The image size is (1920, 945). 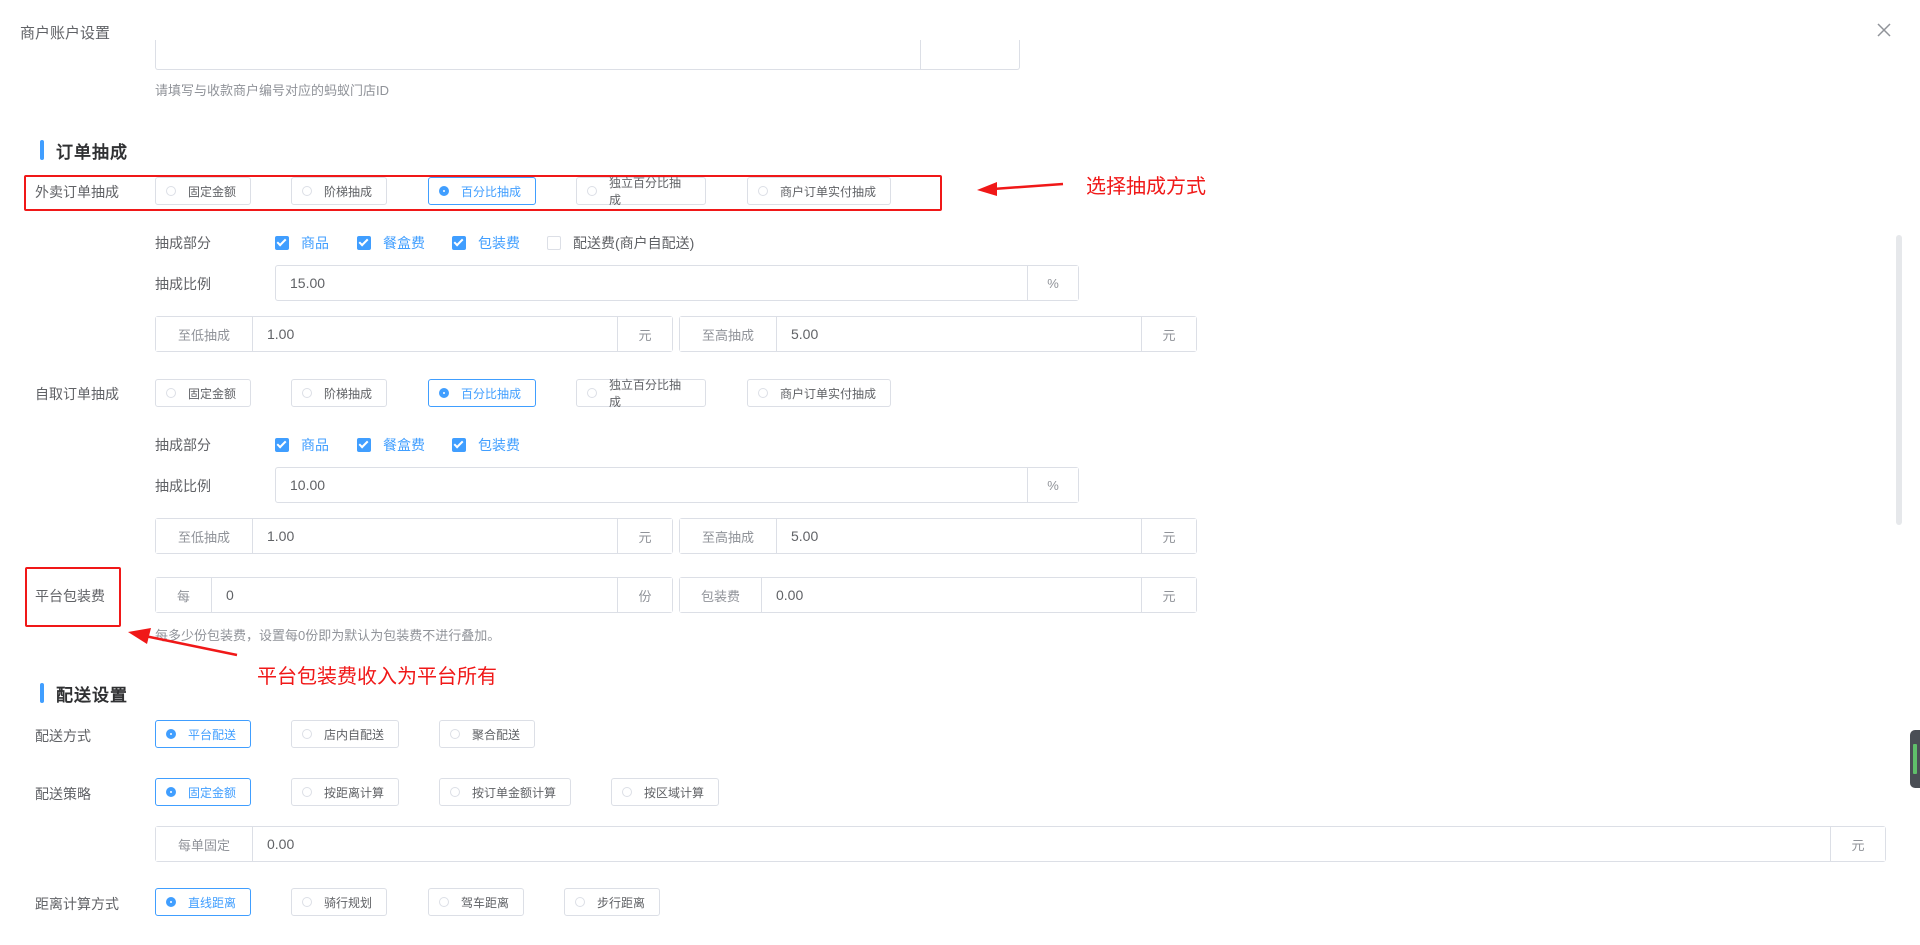 I want to click on packaging-fee-input, so click(x=951, y=595).